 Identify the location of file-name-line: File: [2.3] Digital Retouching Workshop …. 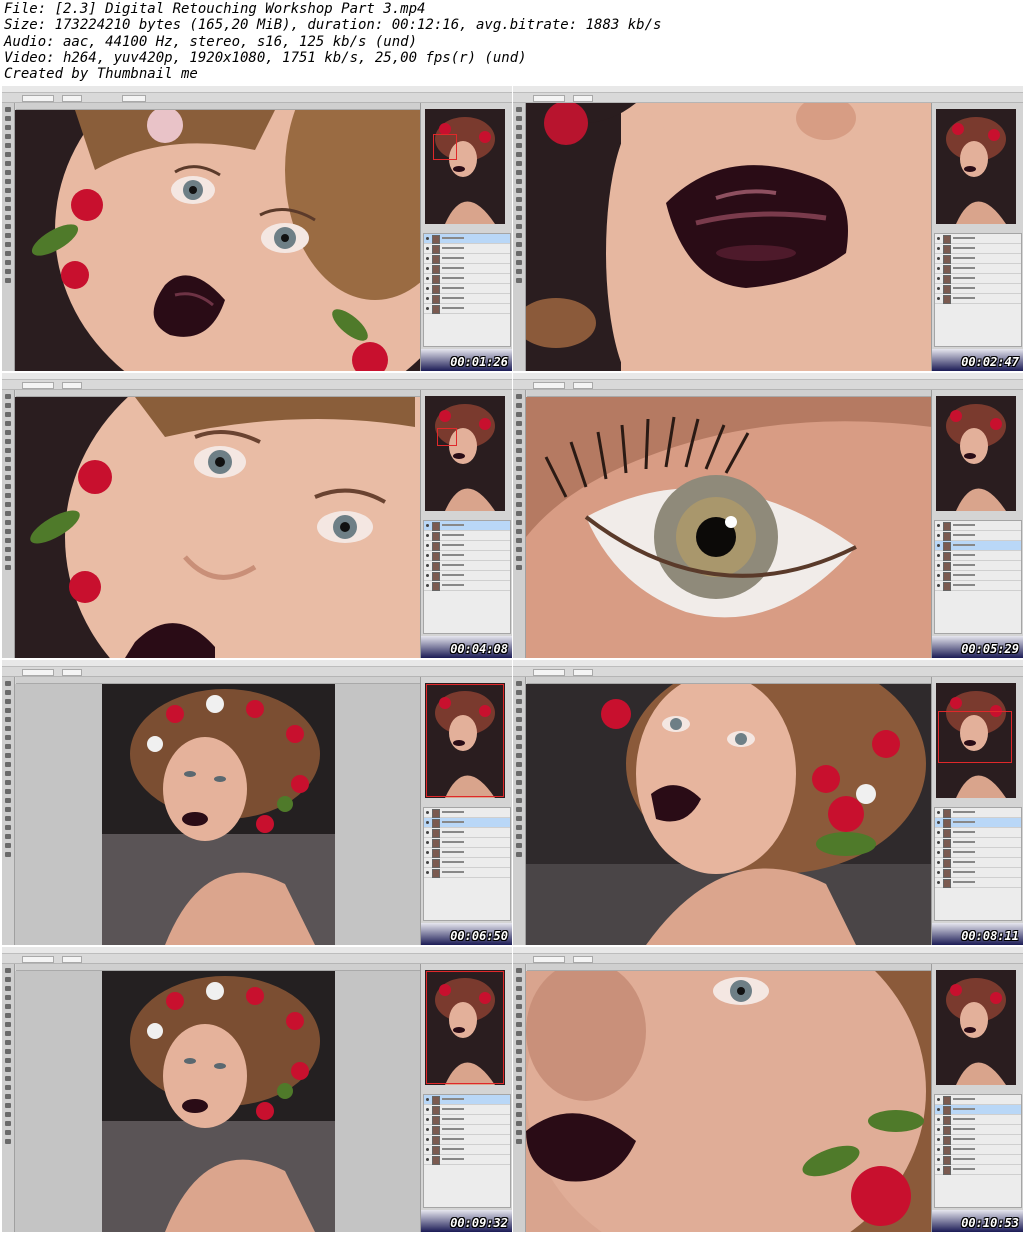
(215, 9).